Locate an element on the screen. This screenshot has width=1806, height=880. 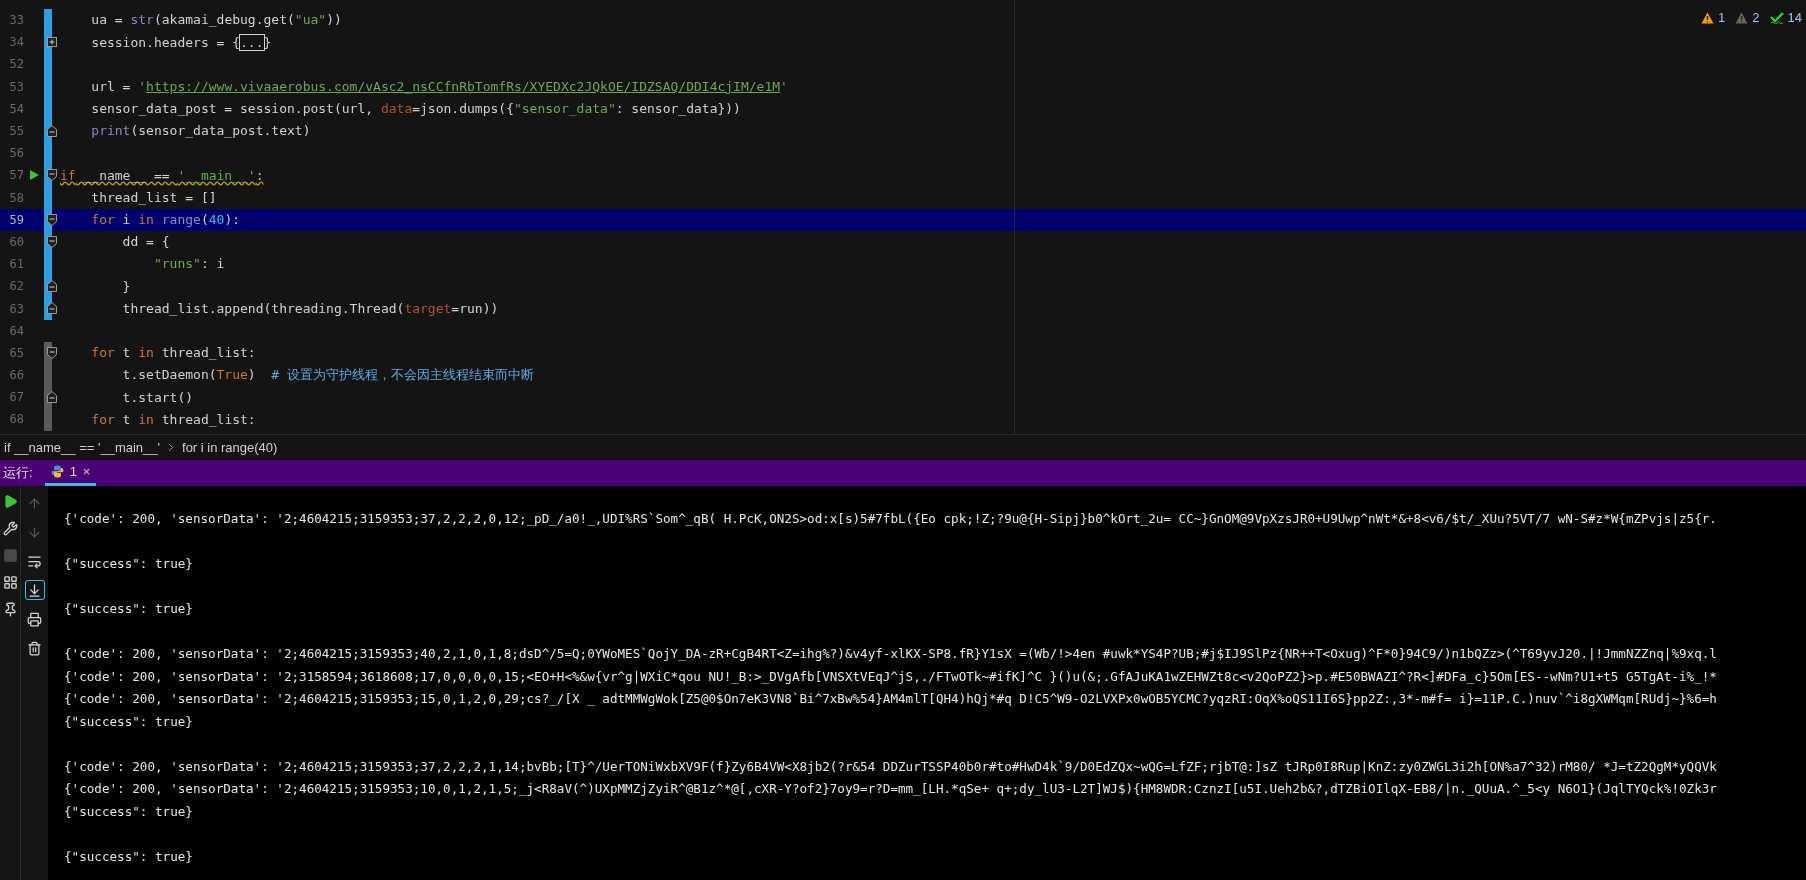
code-line: sensor_data_post = session.post(url, data=json.dumps({"sensor_data": sensor_data})) is located at coordinates (415, 109).